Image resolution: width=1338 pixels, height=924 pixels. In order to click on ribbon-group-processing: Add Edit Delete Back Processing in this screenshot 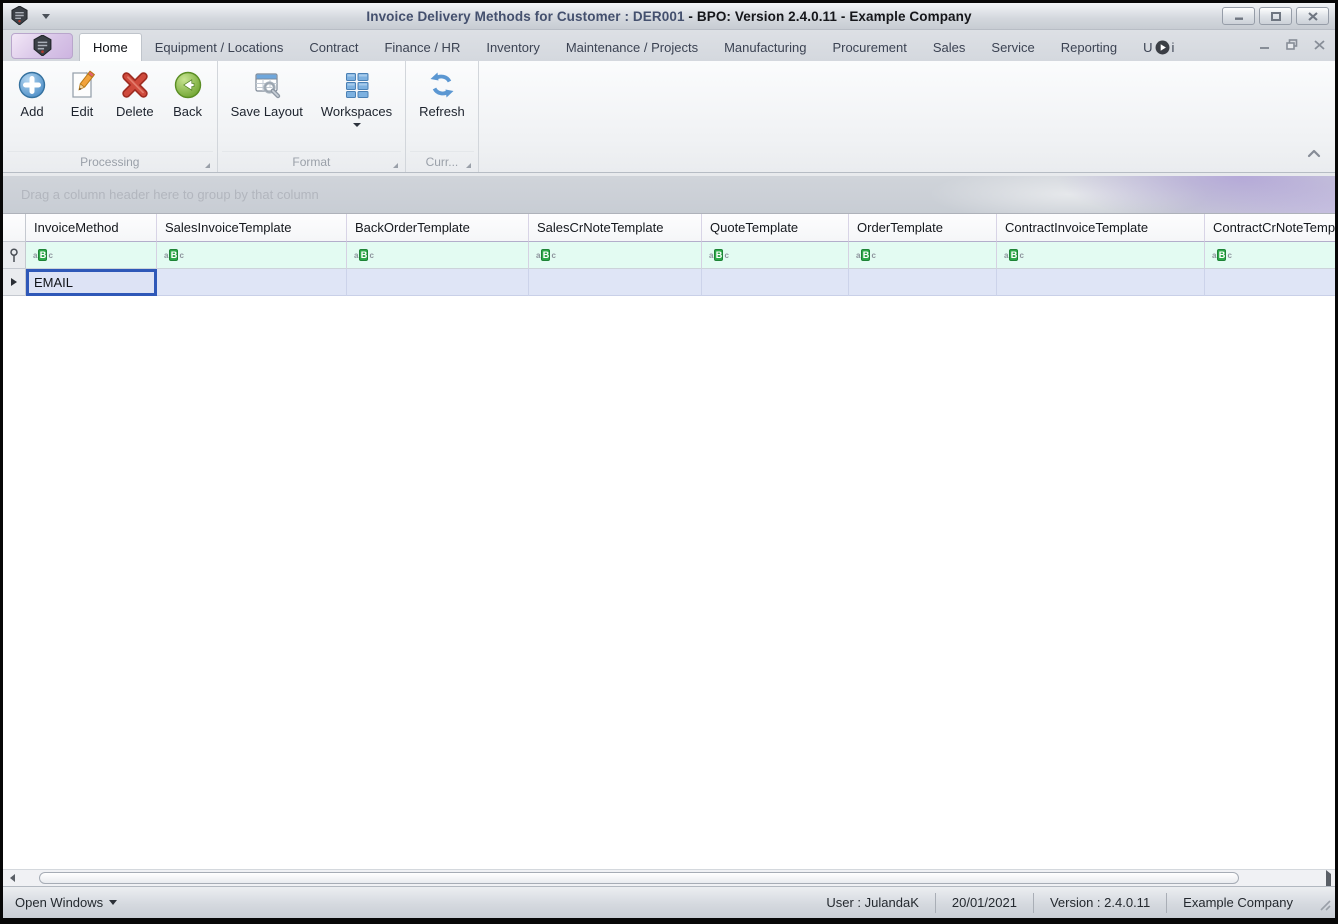, I will do `click(110, 116)`.